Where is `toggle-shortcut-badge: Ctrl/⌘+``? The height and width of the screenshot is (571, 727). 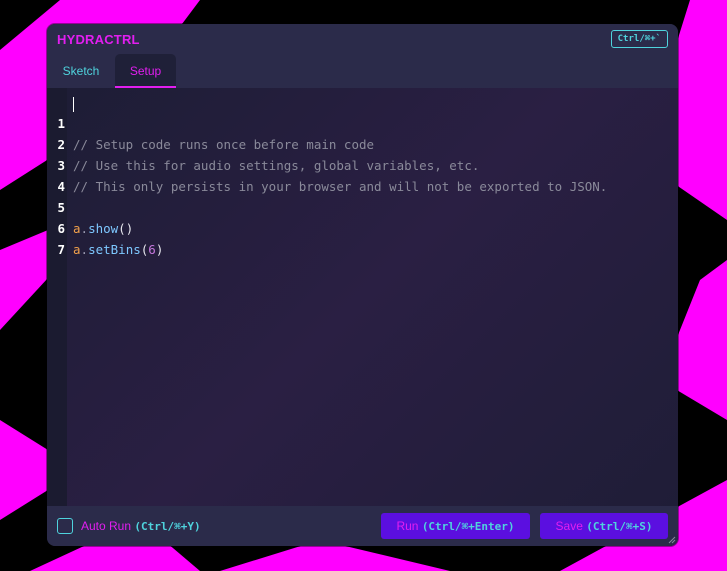 toggle-shortcut-badge: Ctrl/⌘+` is located at coordinates (639, 39).